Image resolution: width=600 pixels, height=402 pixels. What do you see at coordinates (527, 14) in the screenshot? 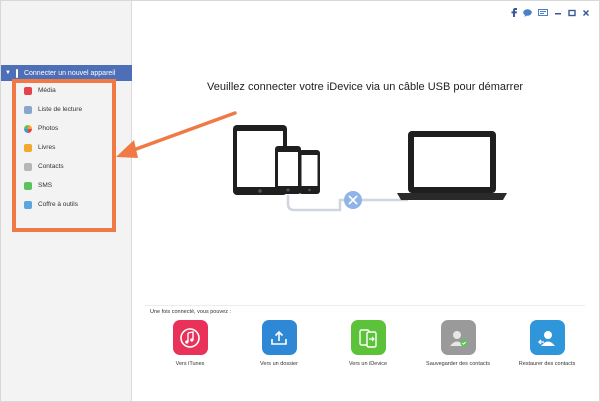
I see `chat-icon` at bounding box center [527, 14].